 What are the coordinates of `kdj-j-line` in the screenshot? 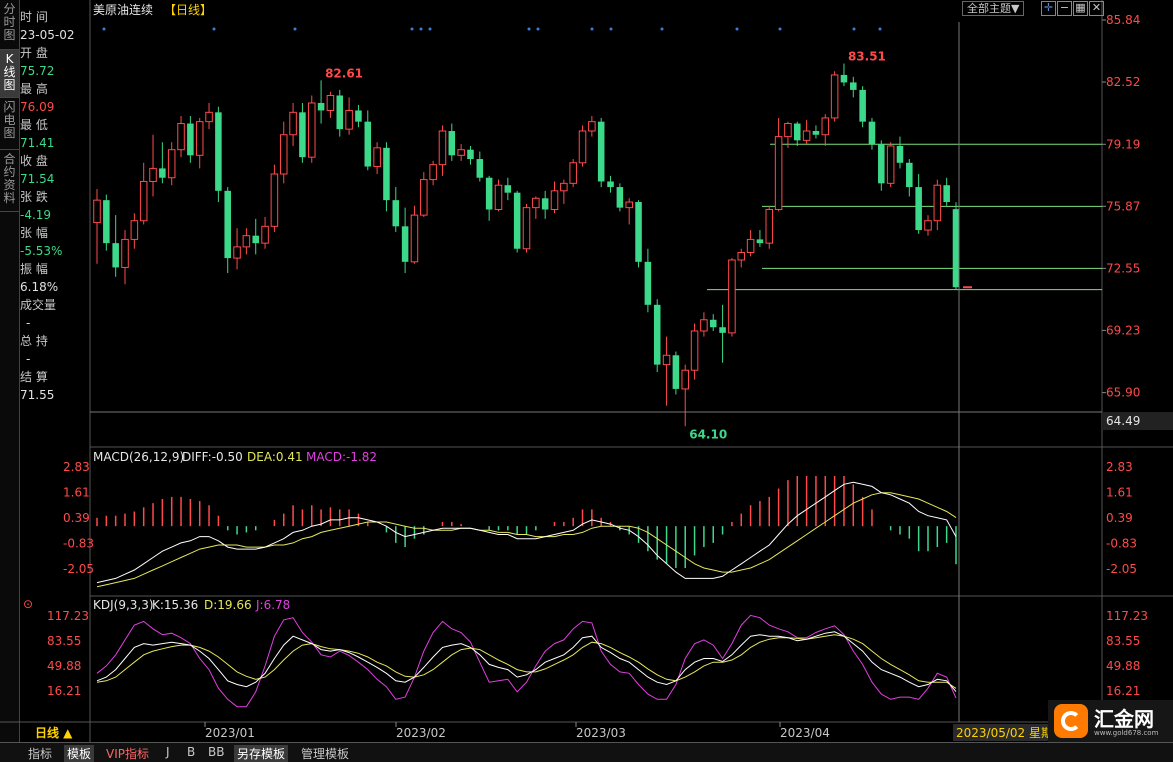 It's located at (526, 661).